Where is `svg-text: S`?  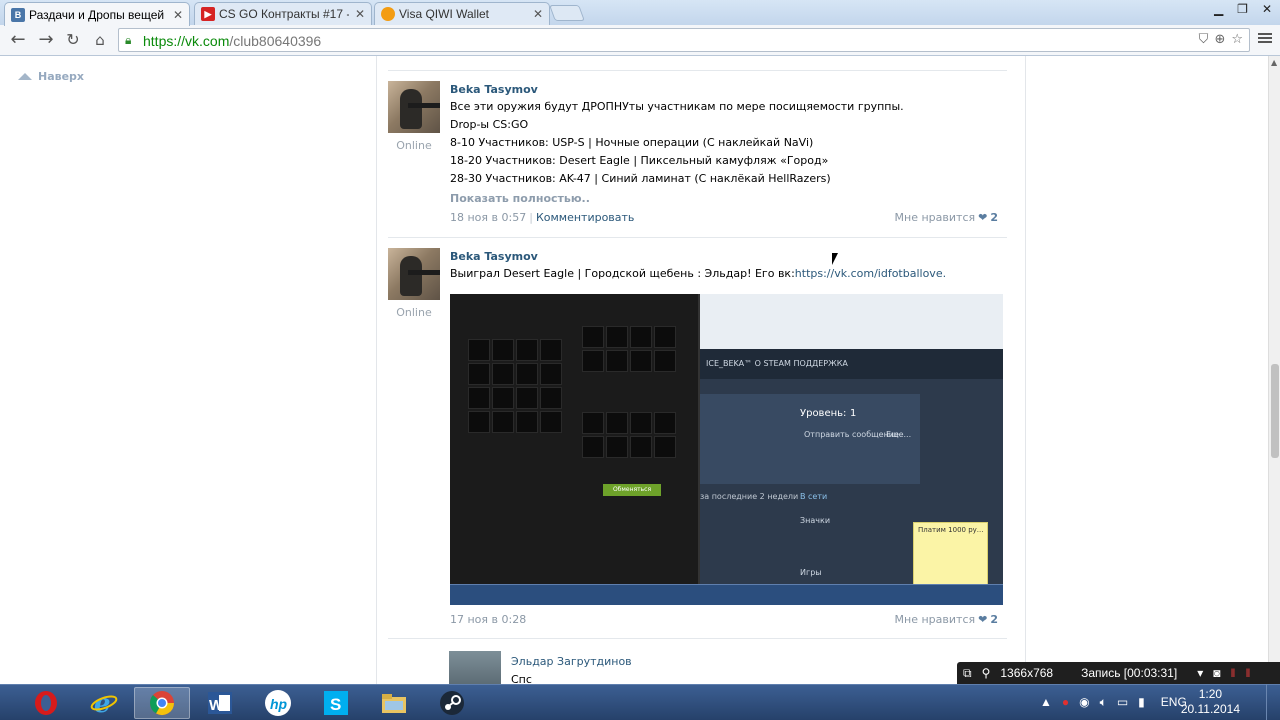 svg-text: S is located at coordinates (335, 704).